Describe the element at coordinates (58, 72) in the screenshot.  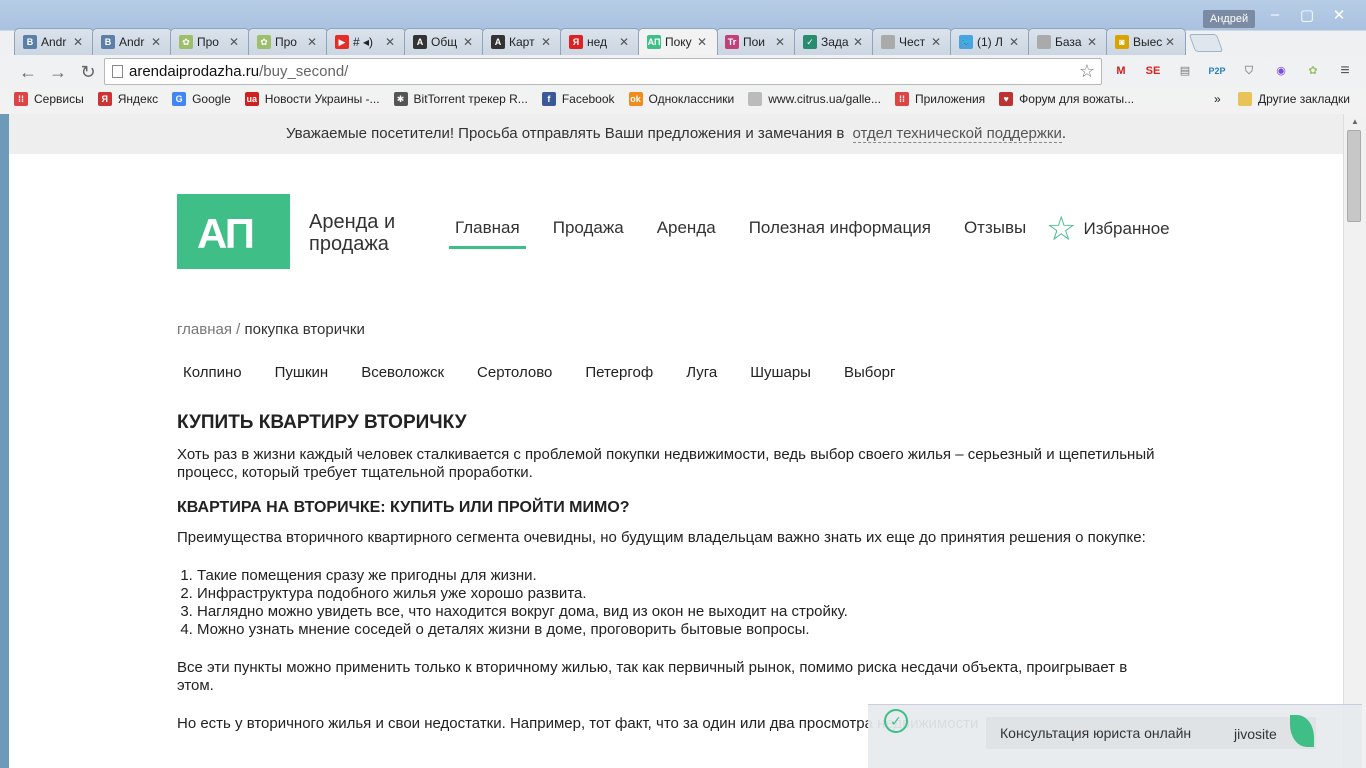
I see `forward-icon: →` at that location.